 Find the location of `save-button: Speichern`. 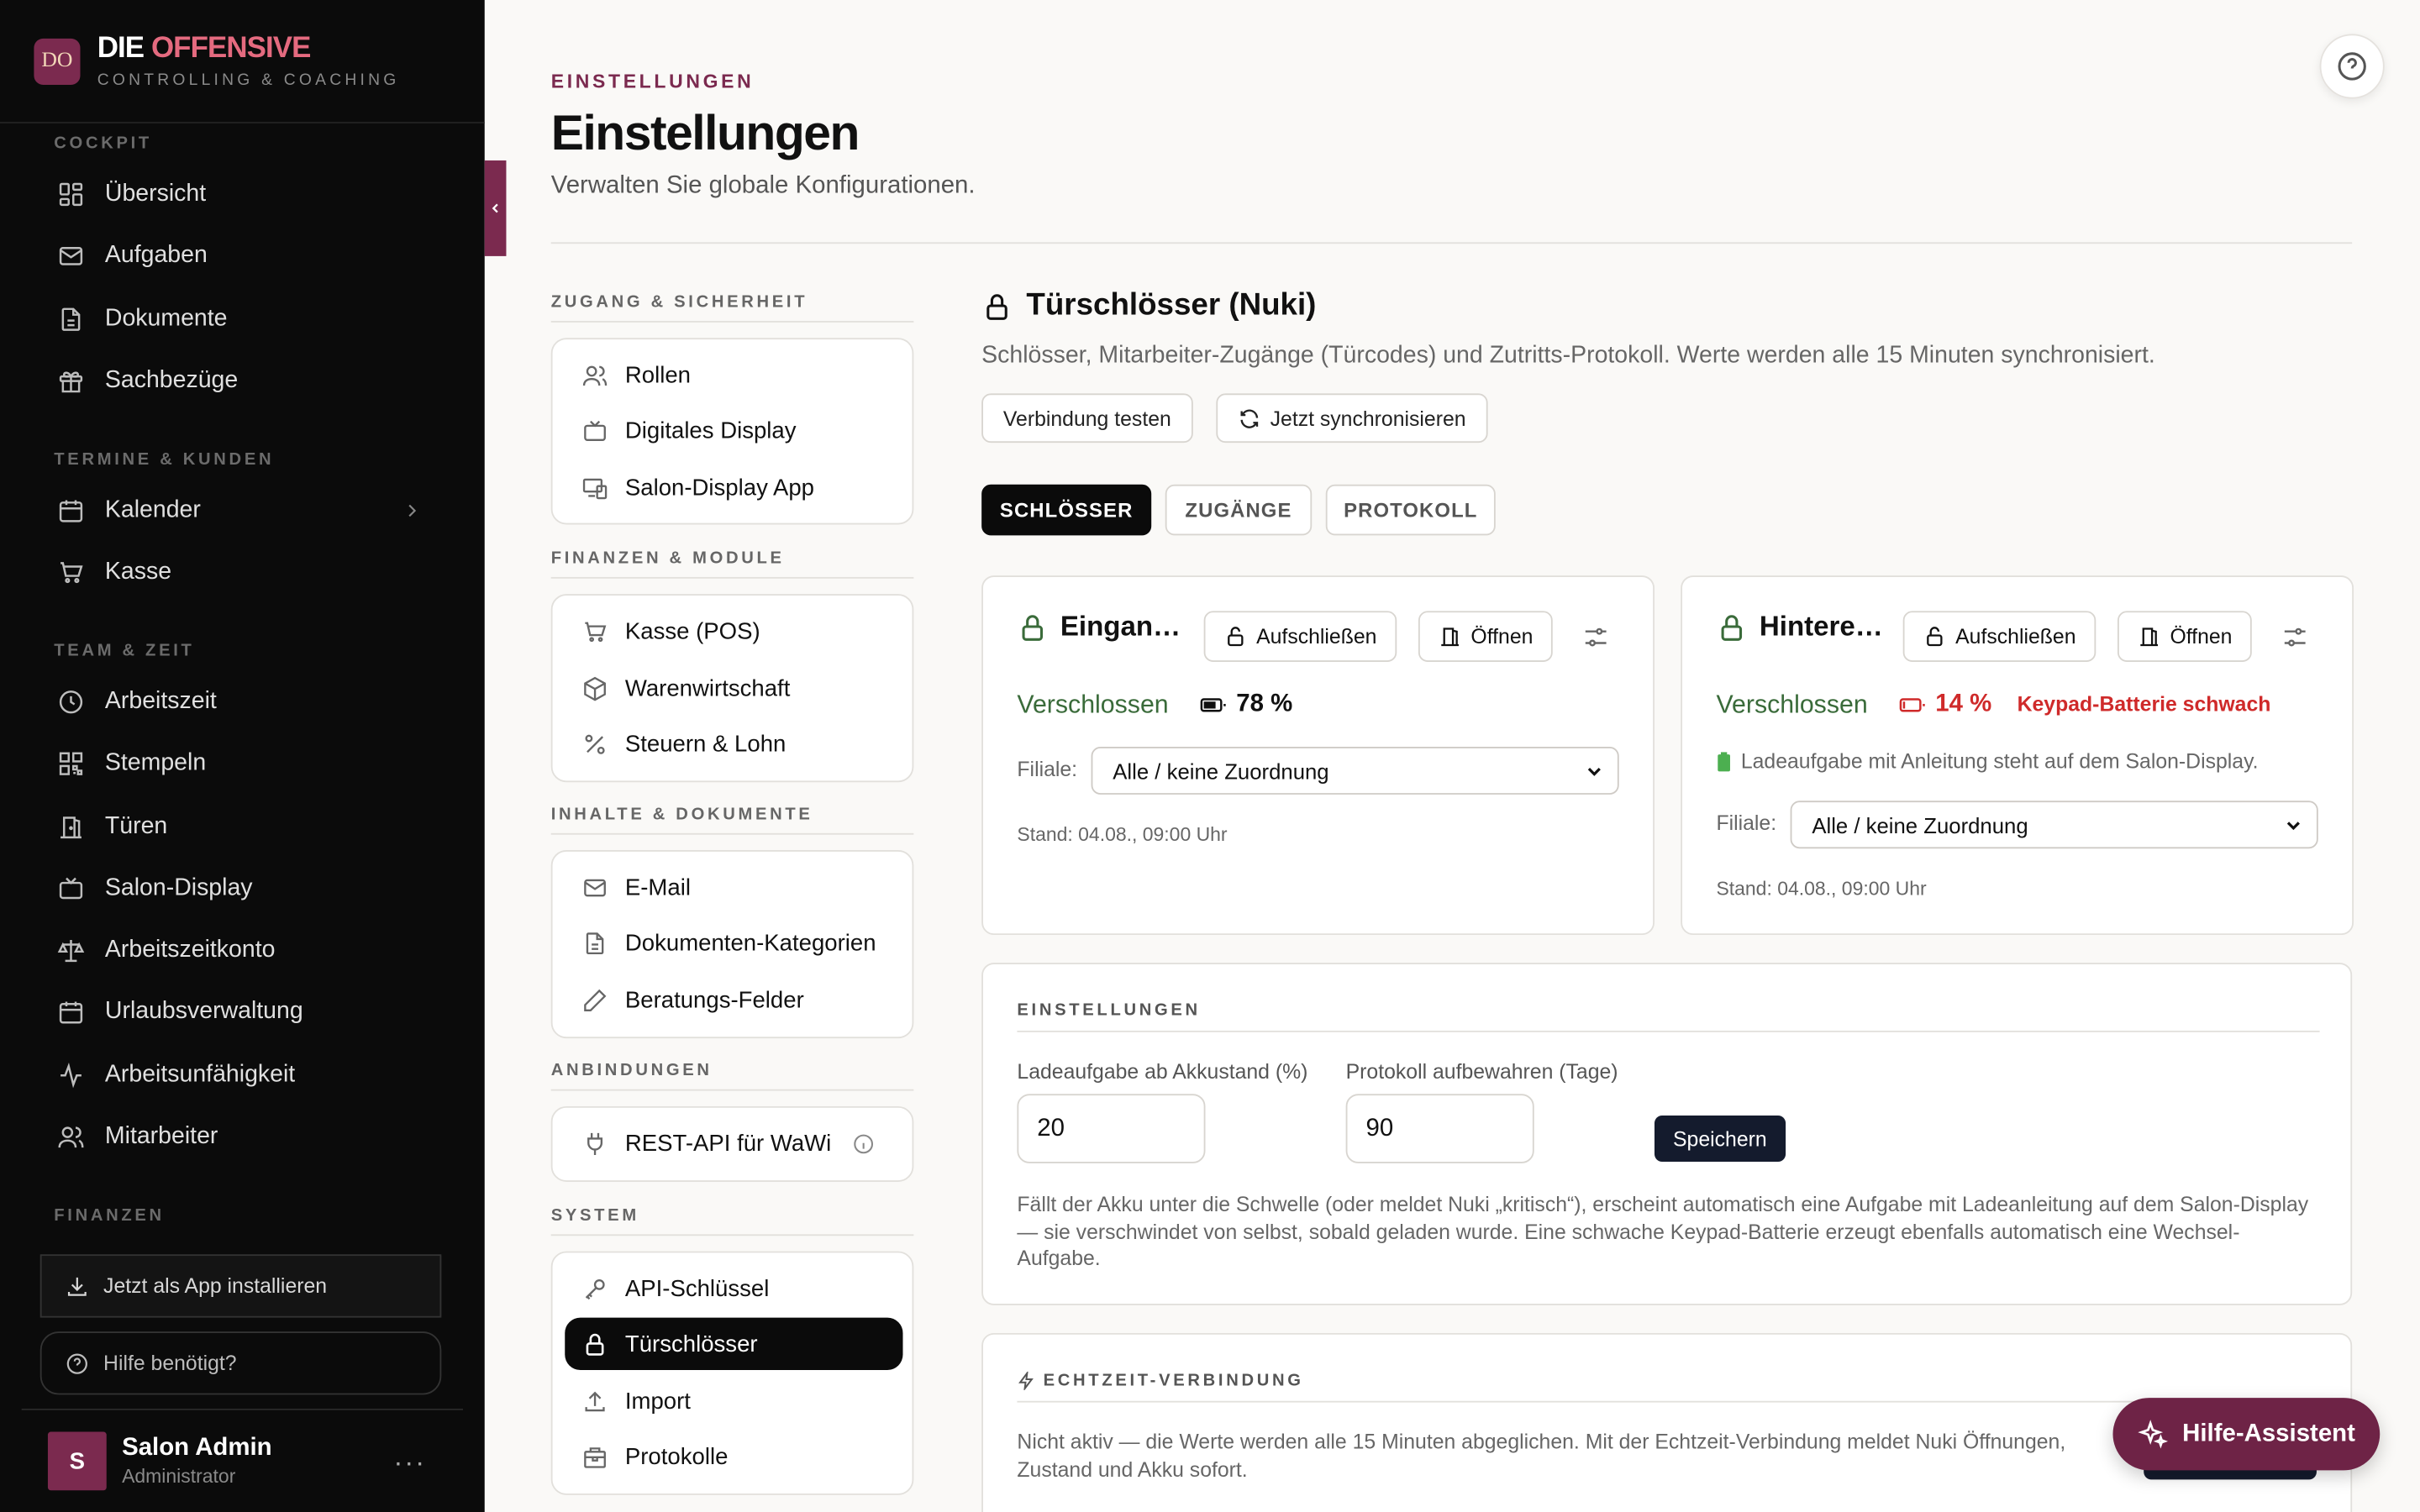

save-button: Speichern is located at coordinates (1720, 1139).